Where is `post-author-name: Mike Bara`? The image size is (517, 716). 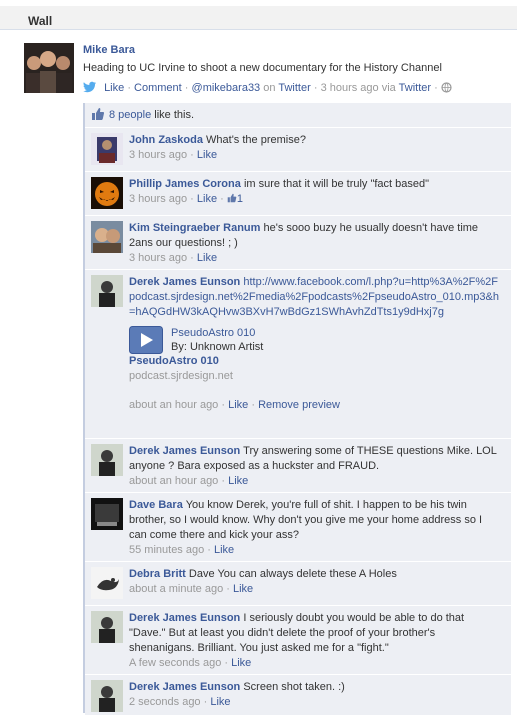
post-author-name: Mike Bara is located at coordinates (109, 50).